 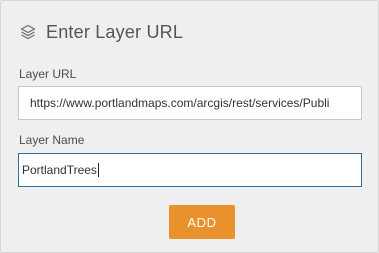 What do you see at coordinates (202, 222) in the screenshot?
I see `add-button: ADD` at bounding box center [202, 222].